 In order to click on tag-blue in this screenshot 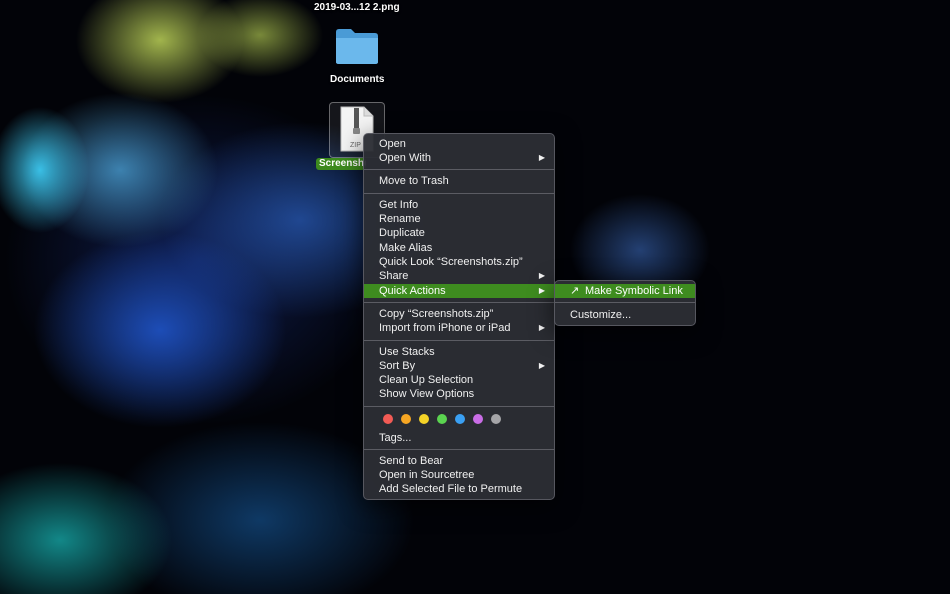, I will do `click(460, 419)`.